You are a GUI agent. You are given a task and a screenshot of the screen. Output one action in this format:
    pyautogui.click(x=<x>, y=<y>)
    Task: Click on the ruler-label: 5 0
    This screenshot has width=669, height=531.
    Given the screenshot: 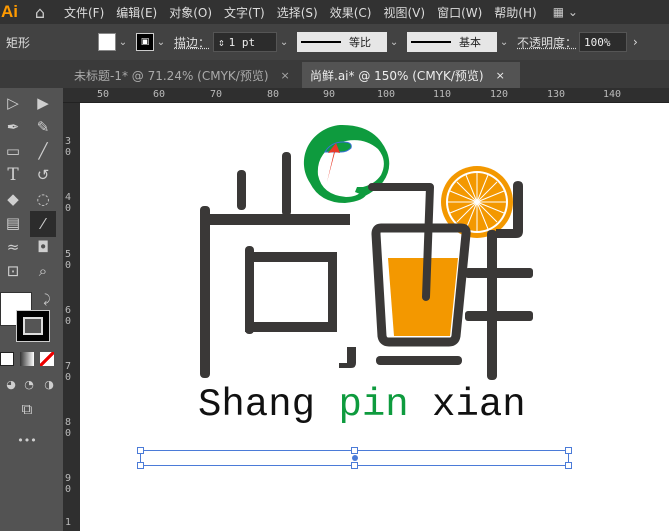 What is the action you would take?
    pyautogui.click(x=68, y=260)
    